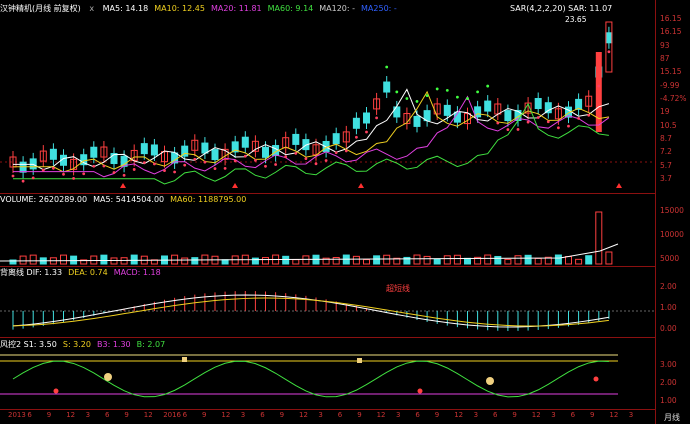 This screenshot has height=424, width=690. Describe the element at coordinates (76, 344) in the screenshot. I see `risk-label-1: S: 3.20` at that location.